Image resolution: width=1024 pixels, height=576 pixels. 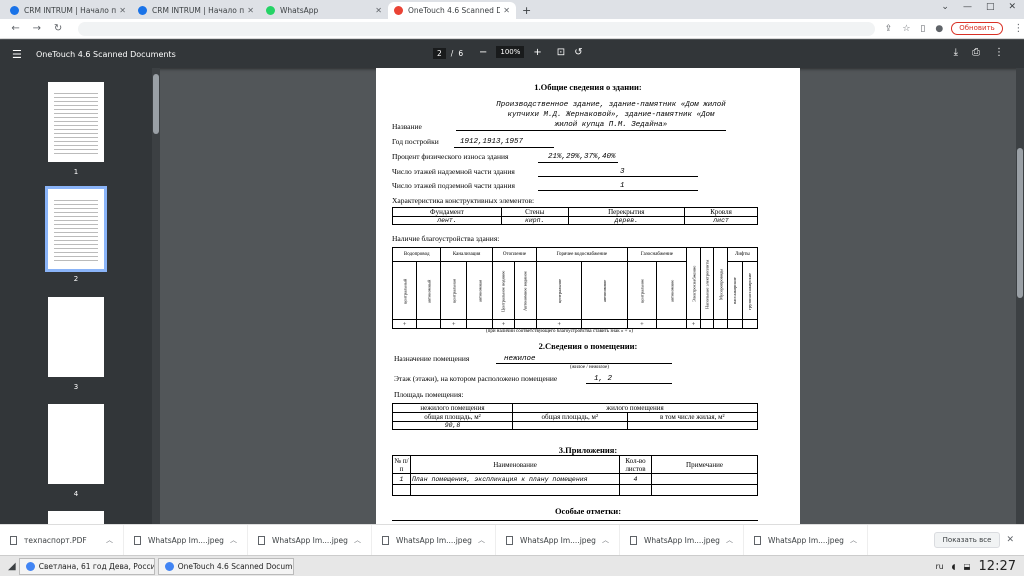 What do you see at coordinates (36, 28) in the screenshot?
I see `forward-icon: →` at bounding box center [36, 28].